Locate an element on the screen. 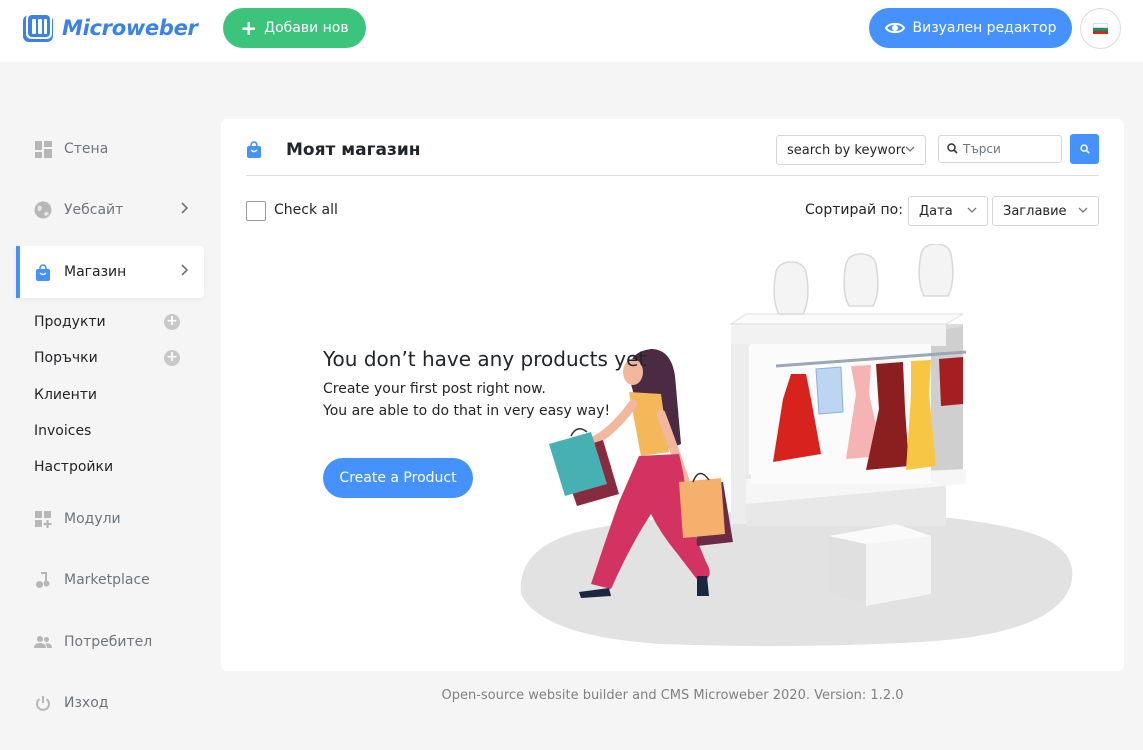  sidebar-item-users: Потребител is located at coordinates (110, 642).